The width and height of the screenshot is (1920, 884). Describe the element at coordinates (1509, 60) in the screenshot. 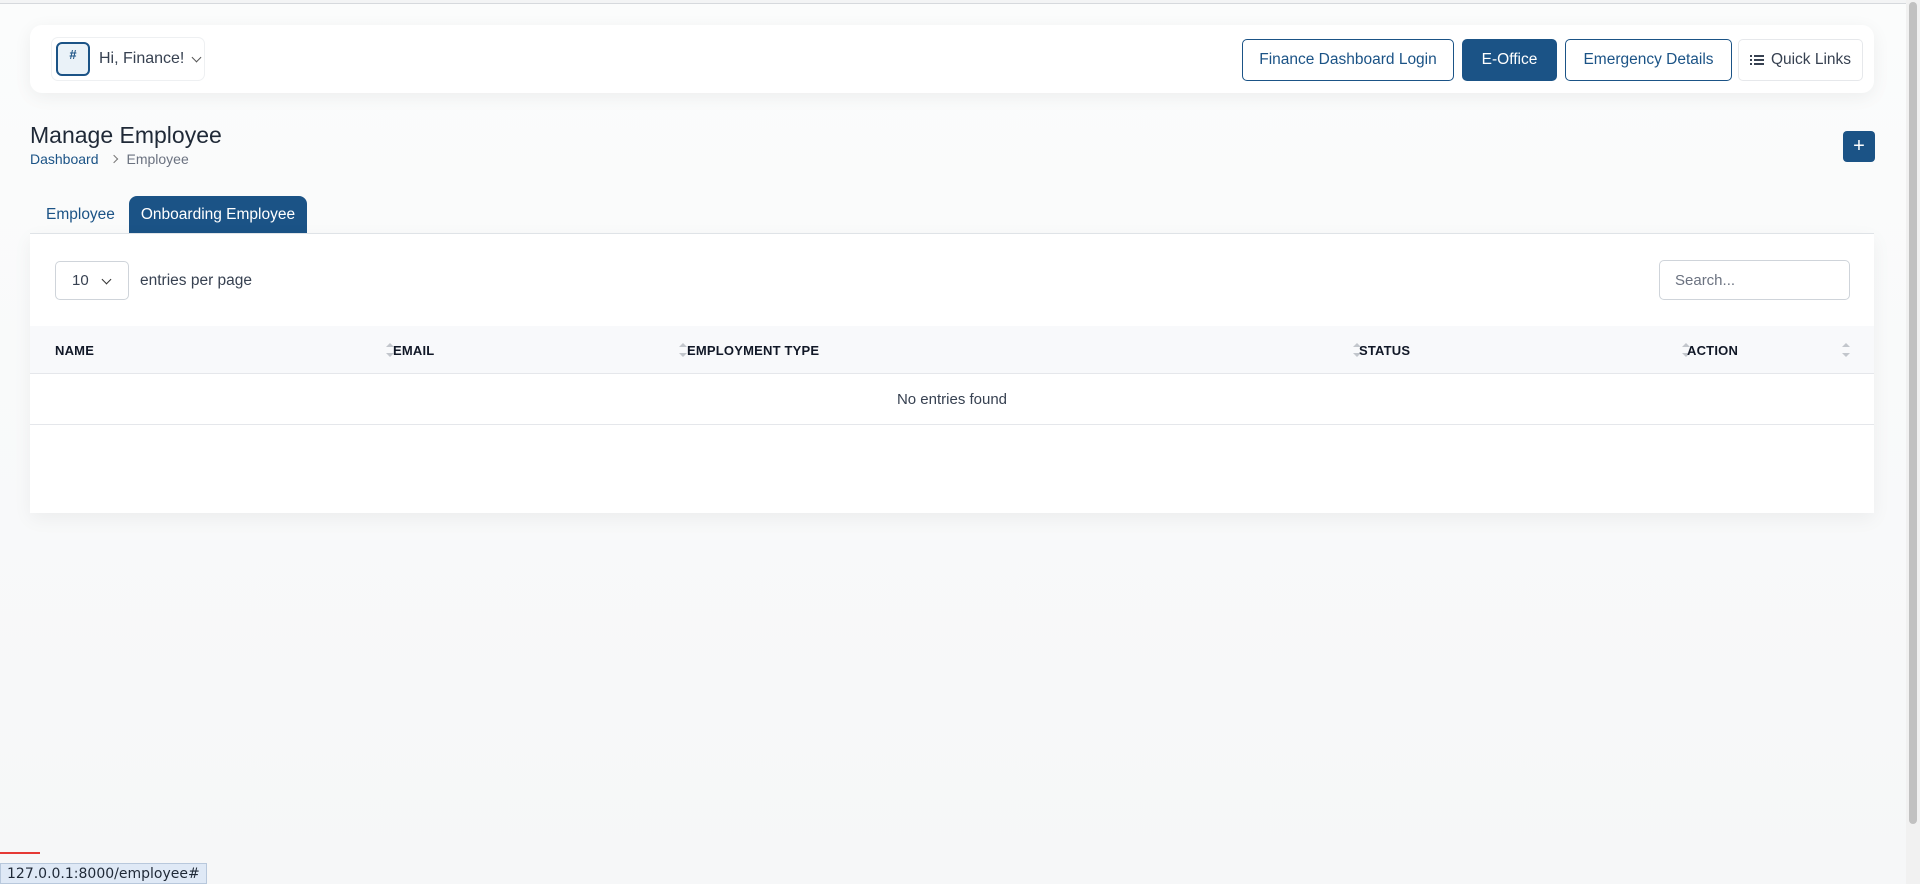

I see `e-office-button: E-Office` at that location.